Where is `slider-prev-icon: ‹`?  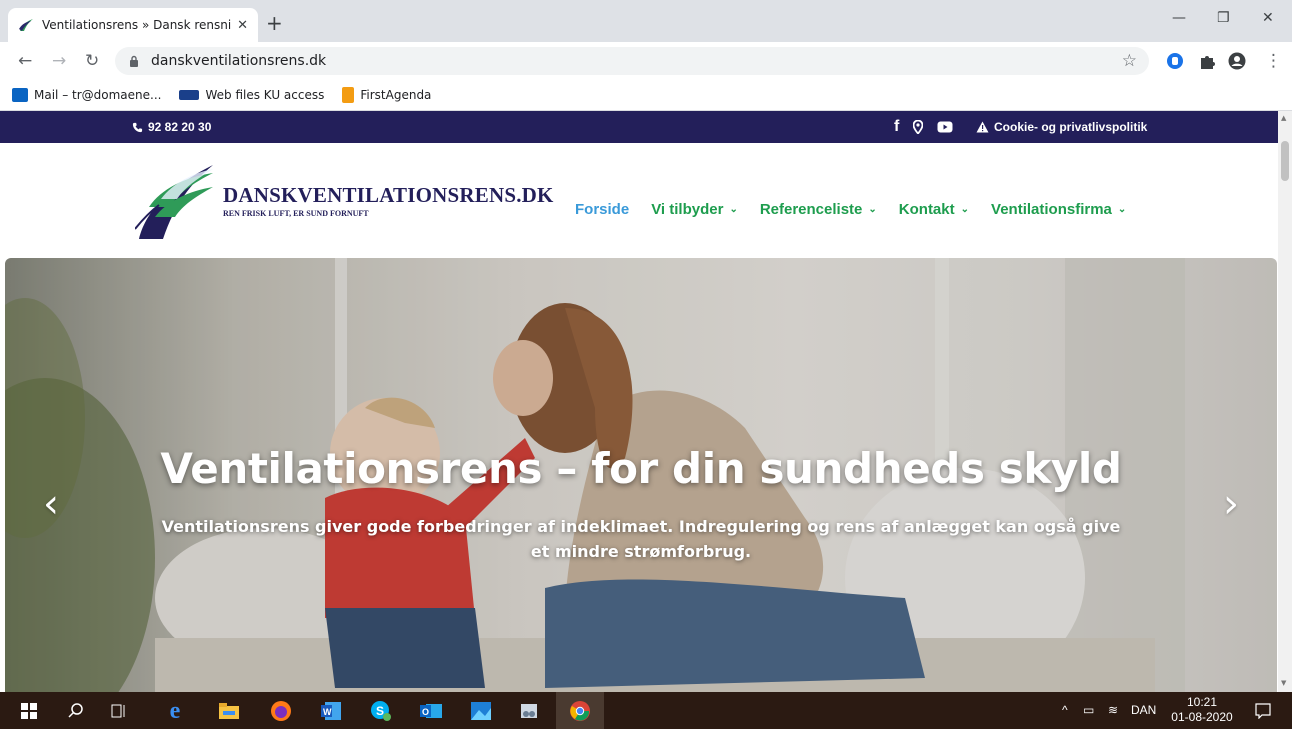
slider-prev-icon: ‹ is located at coordinates (51, 504).